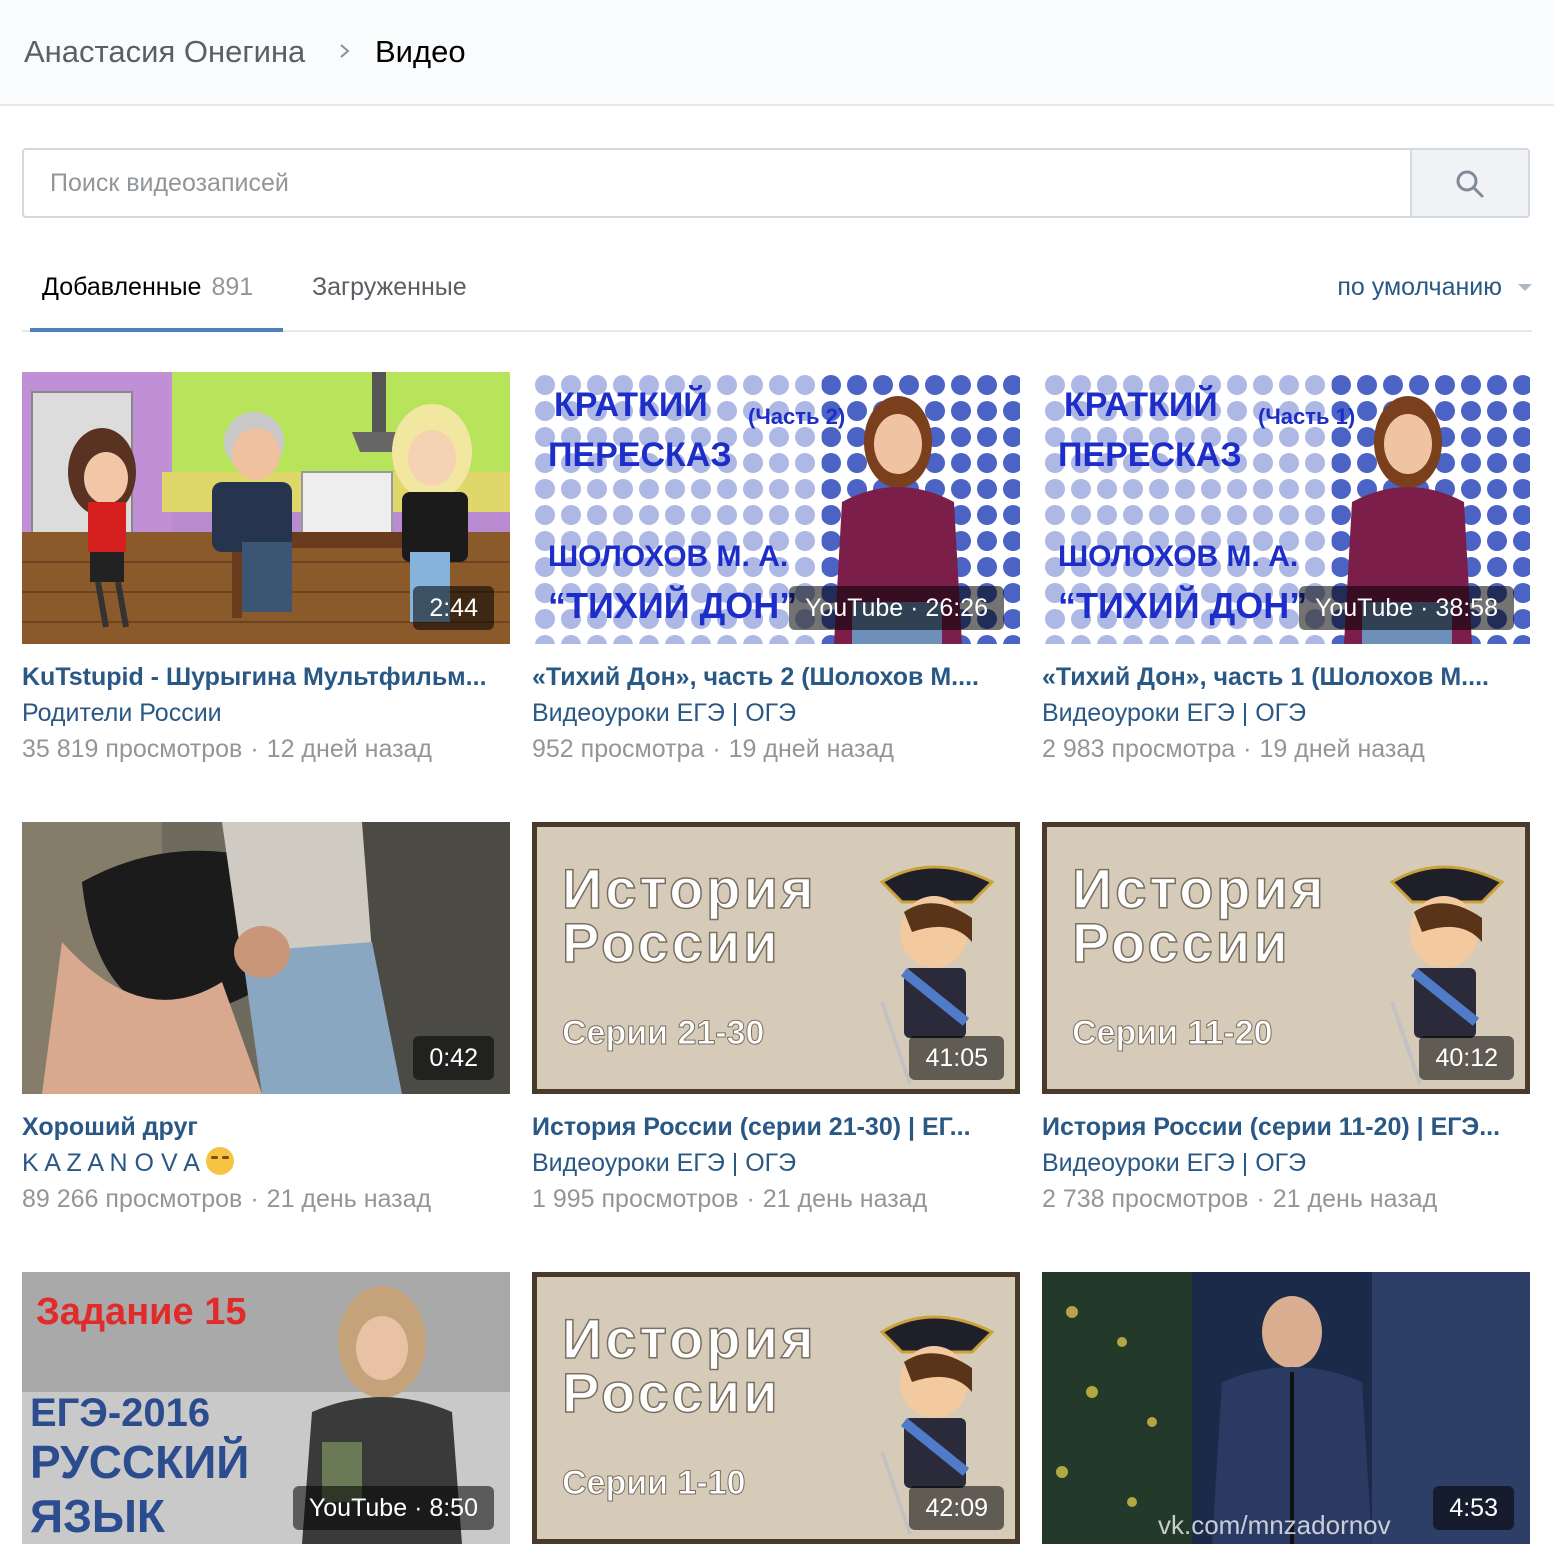 The height and width of the screenshot is (1560, 1554). What do you see at coordinates (1286, 1408) in the screenshot?
I see `video-thumbnail: vk.com/mnzadornov 4:53` at bounding box center [1286, 1408].